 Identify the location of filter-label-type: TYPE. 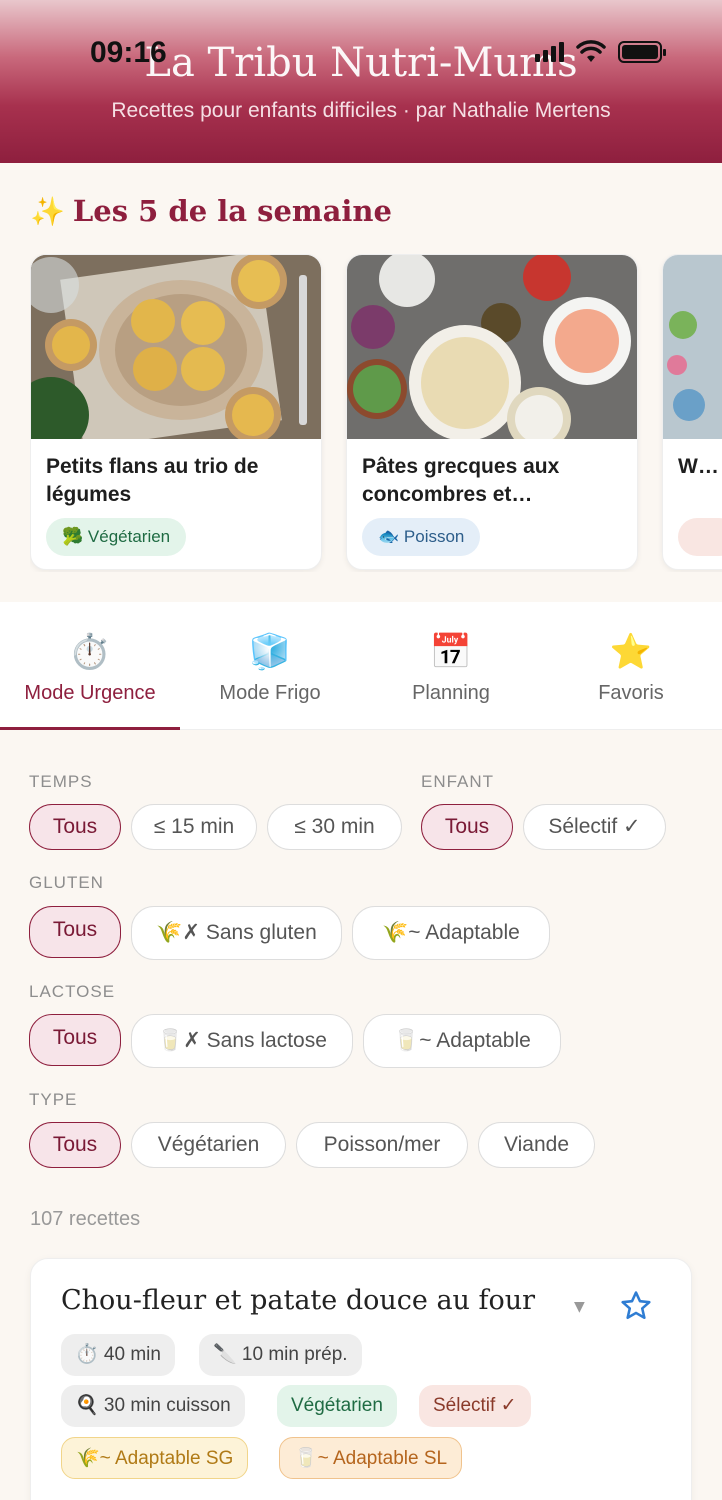
(53, 1099).